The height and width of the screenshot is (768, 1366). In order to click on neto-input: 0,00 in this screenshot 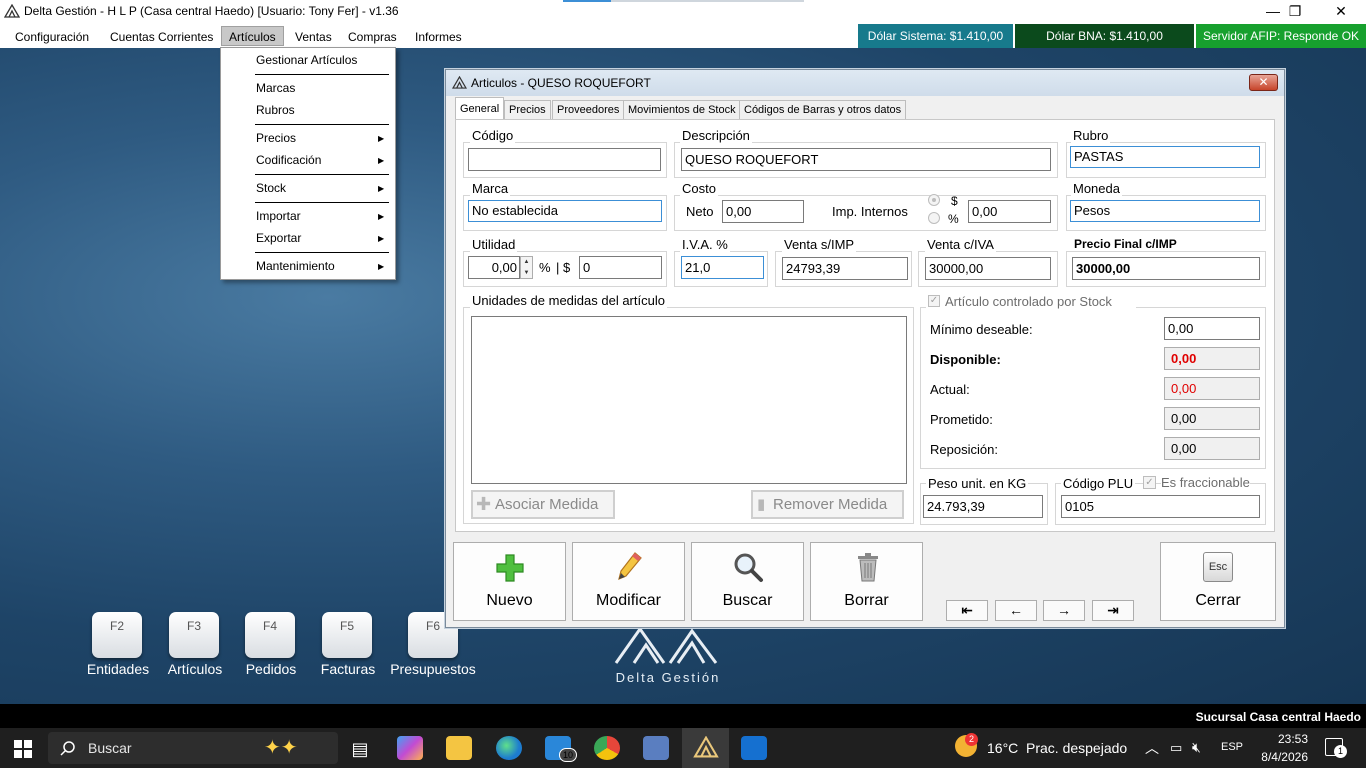, I will do `click(763, 211)`.